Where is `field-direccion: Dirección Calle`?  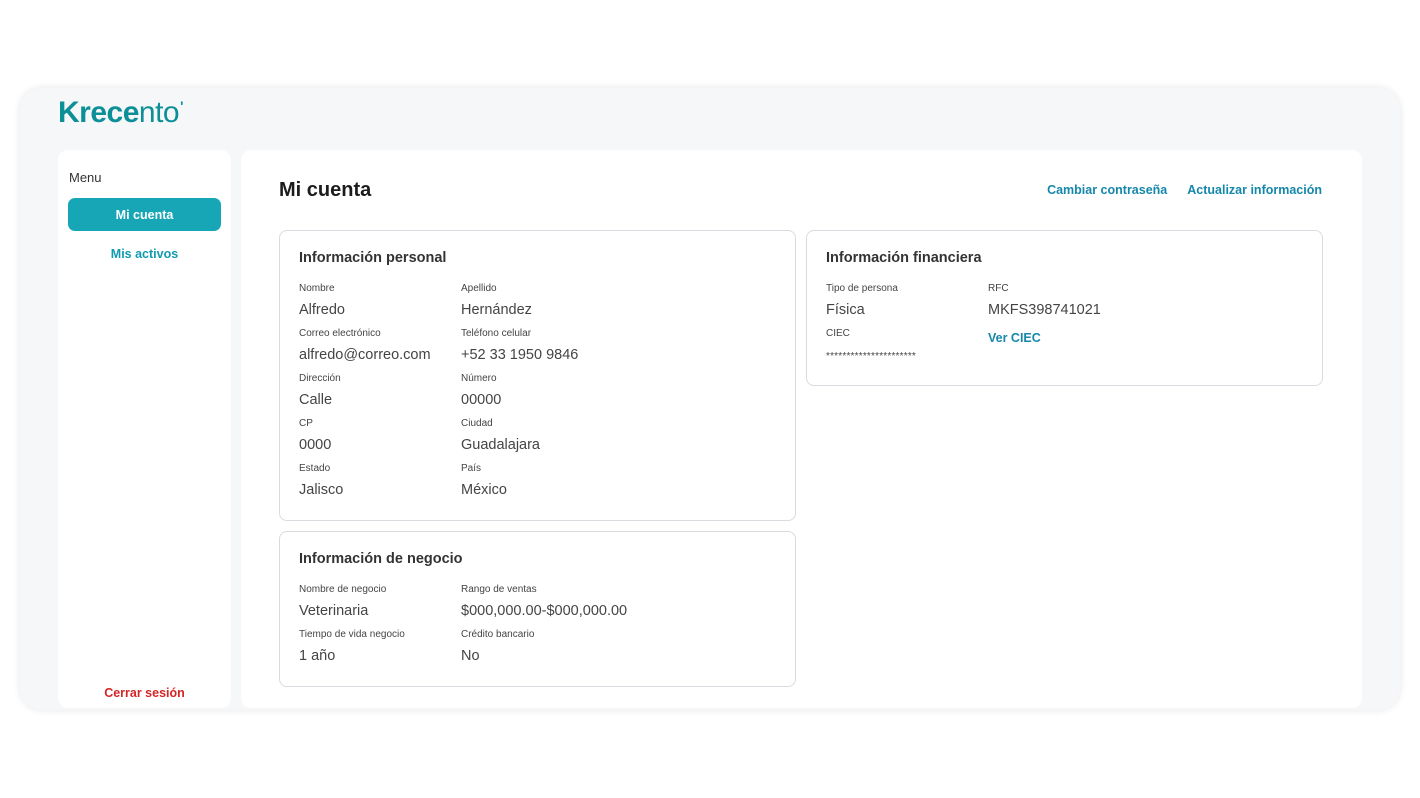 field-direccion: Dirección Calle is located at coordinates (320, 391).